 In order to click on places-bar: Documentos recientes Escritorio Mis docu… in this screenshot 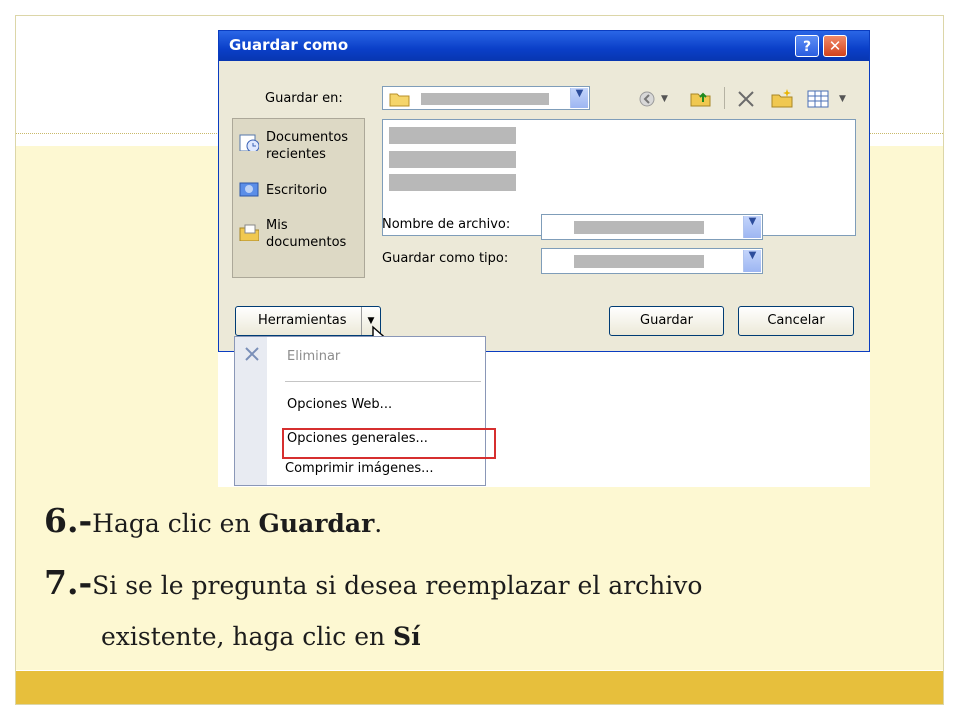, I will do `click(298, 198)`.